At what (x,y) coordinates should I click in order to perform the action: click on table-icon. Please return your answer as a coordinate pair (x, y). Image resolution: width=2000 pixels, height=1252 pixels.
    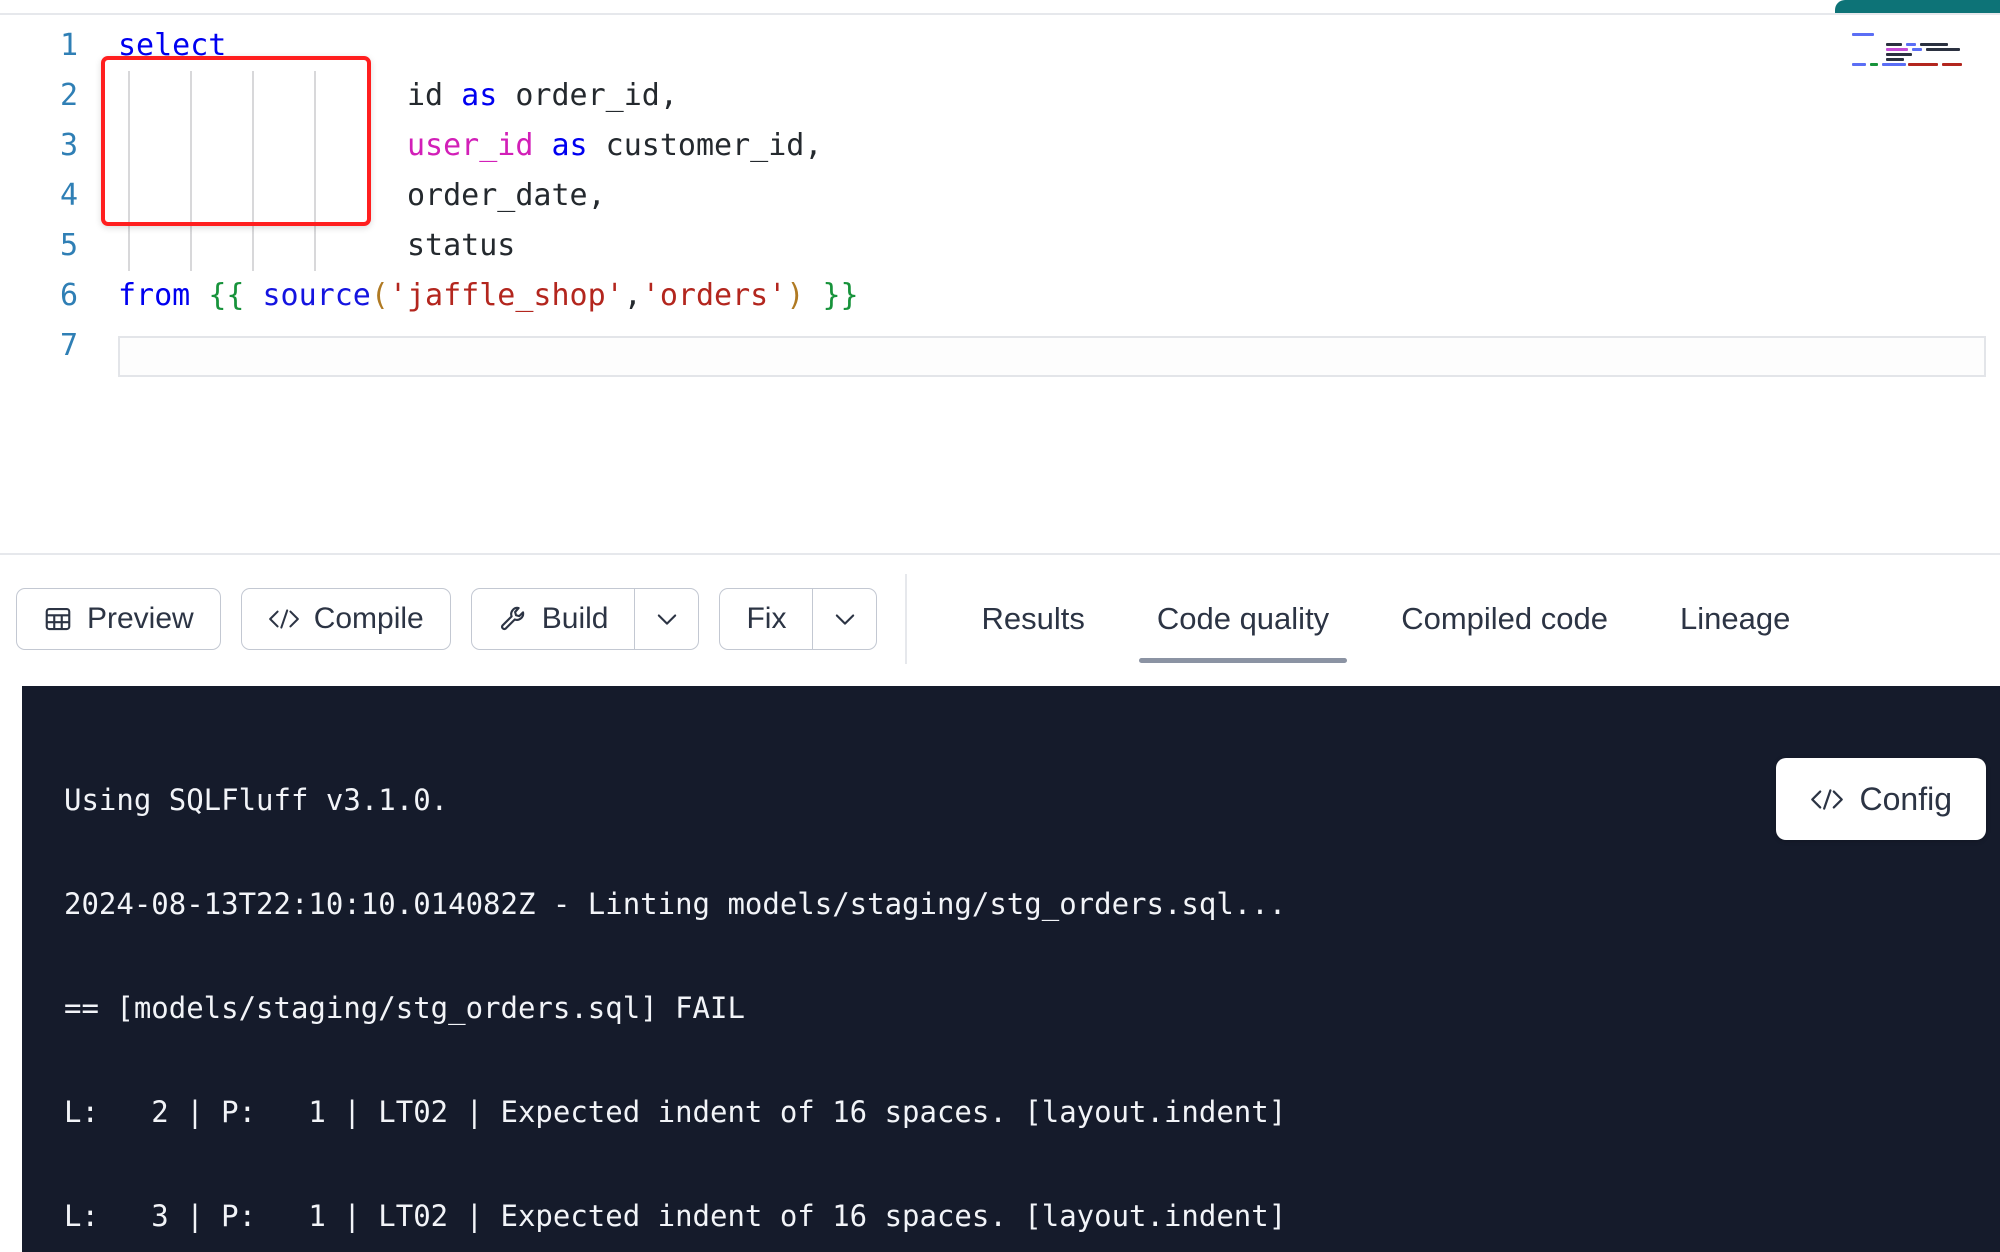
    Looking at the image, I should click on (58, 619).